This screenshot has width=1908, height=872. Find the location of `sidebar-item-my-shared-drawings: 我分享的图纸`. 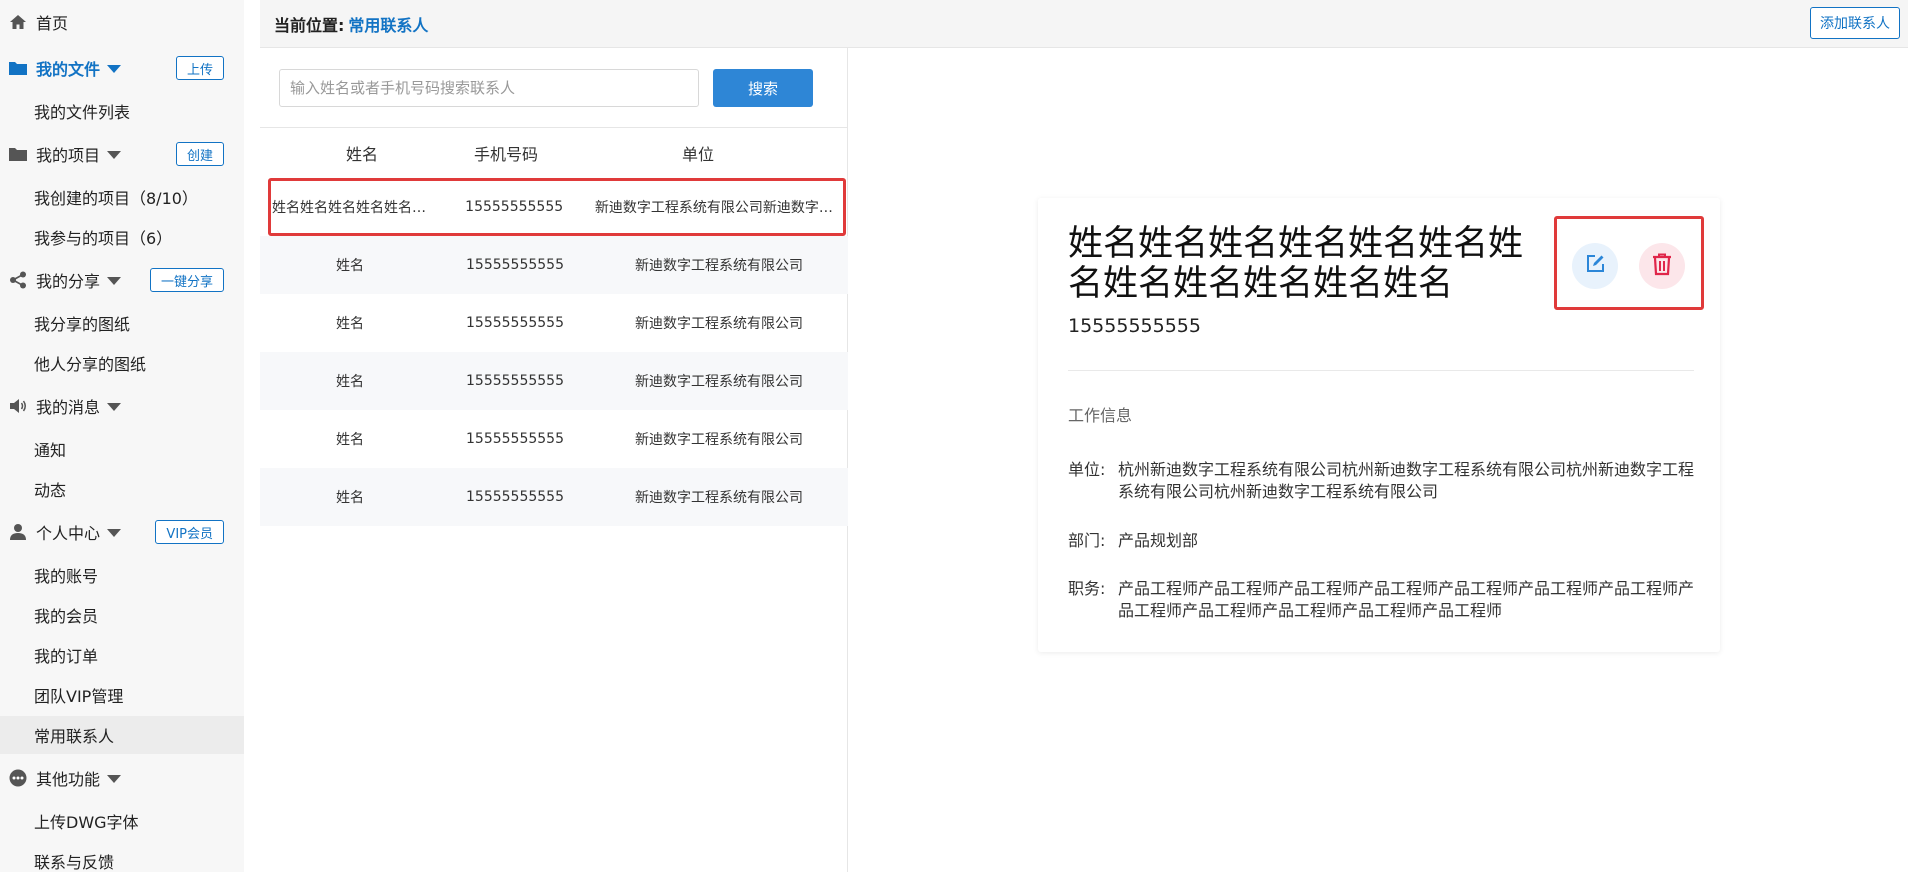

sidebar-item-my-shared-drawings: 我分享的图纸 is located at coordinates (122, 323).